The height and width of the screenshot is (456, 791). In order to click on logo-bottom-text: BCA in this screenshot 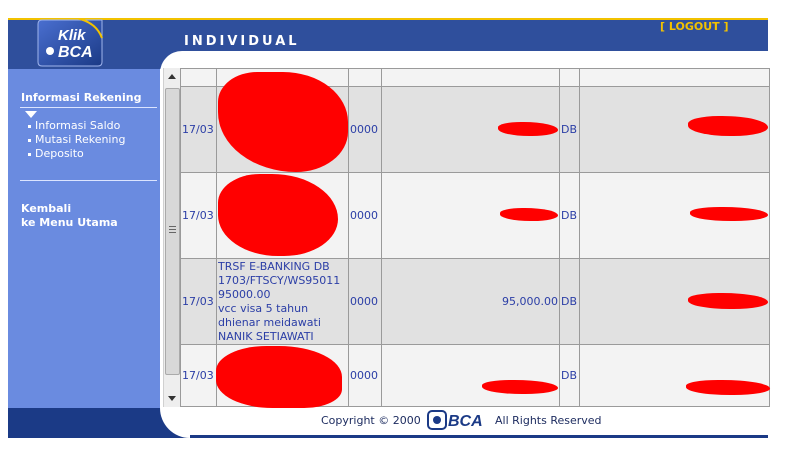, I will do `click(75, 52)`.